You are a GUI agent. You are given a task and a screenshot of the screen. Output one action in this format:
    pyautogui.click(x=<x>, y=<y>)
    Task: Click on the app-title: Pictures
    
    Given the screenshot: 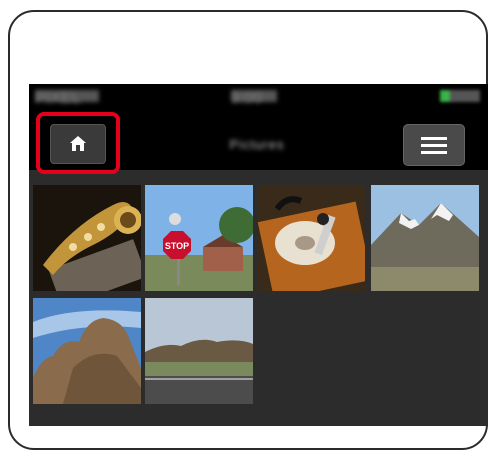 What is the action you would take?
    pyautogui.click(x=257, y=144)
    